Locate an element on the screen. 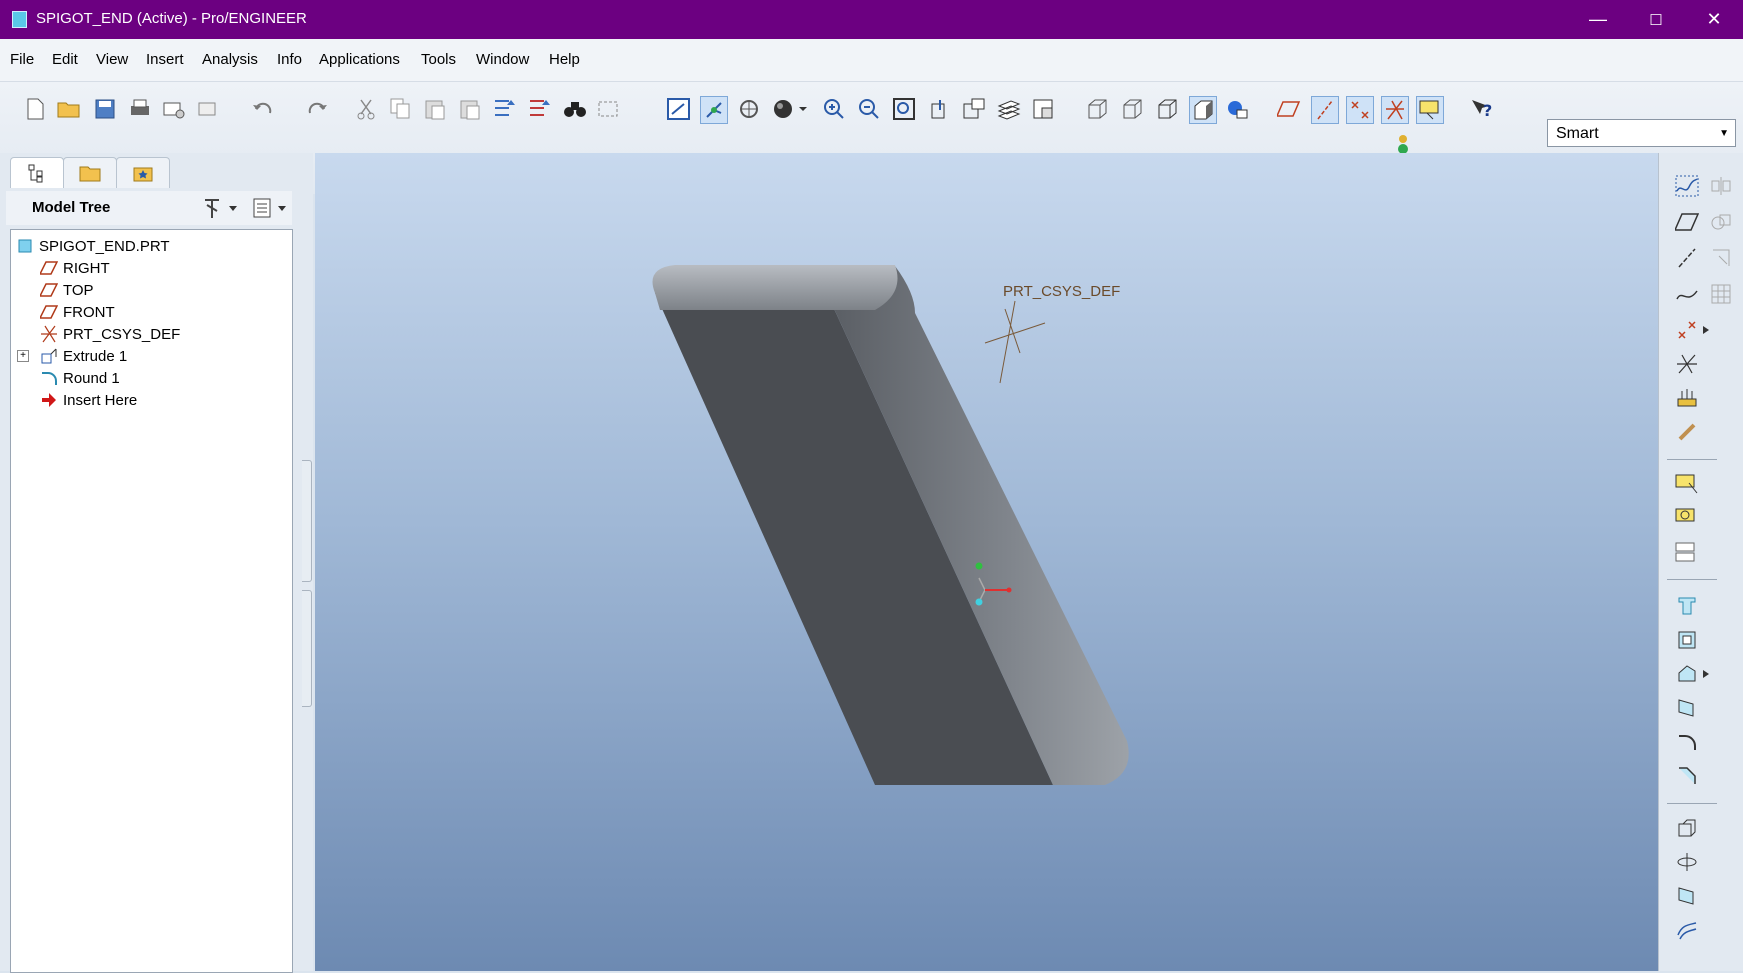  close-button: ✕ is located at coordinates (1714, 19).